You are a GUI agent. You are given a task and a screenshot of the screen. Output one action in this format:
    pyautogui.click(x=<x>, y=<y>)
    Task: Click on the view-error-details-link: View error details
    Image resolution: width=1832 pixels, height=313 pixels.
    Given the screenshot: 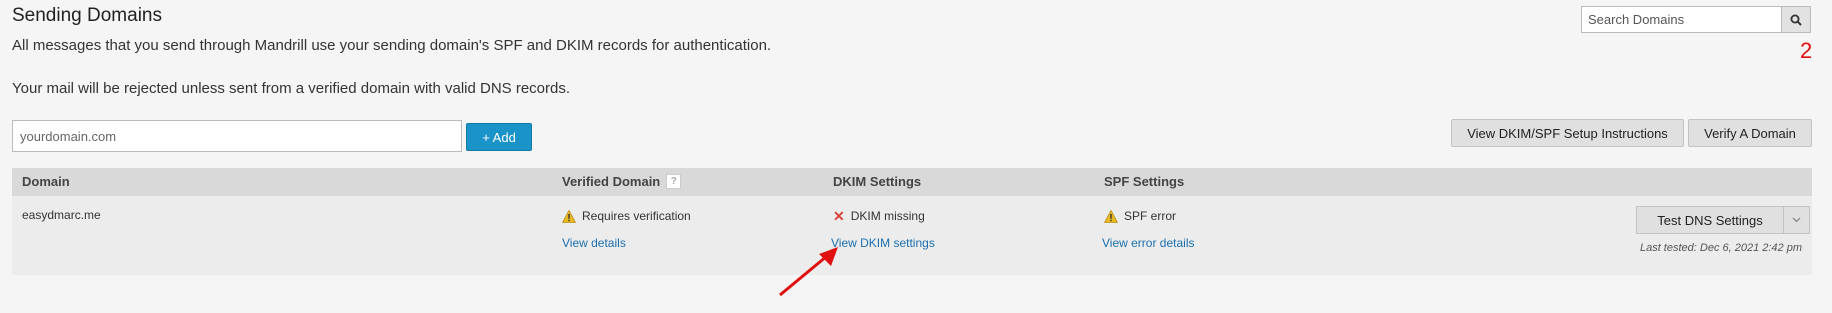 What is the action you would take?
    pyautogui.click(x=1148, y=243)
    